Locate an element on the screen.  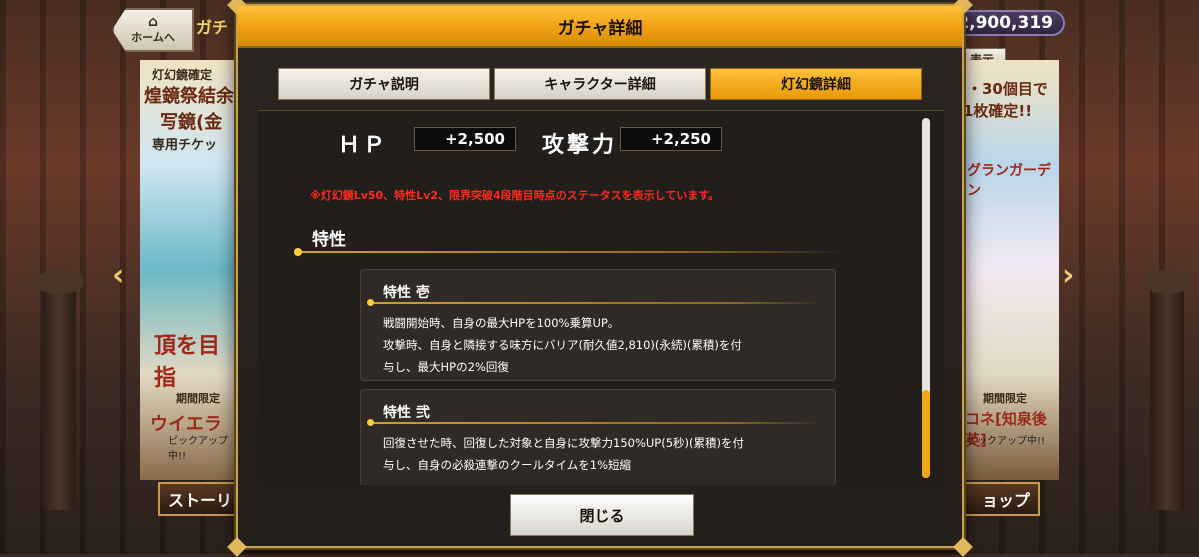
home-icon: ⌂ is located at coordinates (153, 22).